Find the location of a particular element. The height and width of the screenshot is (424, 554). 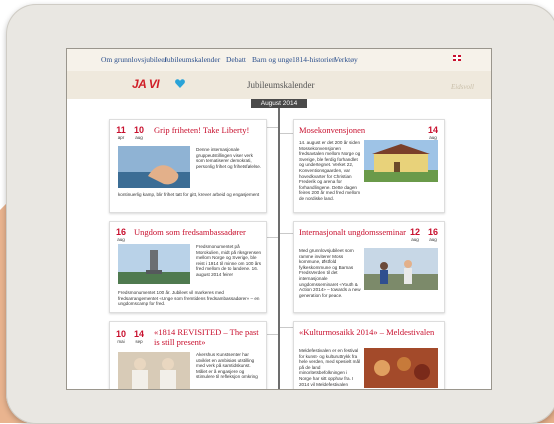

event-title: Internasjonalt ungdomsseminar is located at coordinates (353, 232).